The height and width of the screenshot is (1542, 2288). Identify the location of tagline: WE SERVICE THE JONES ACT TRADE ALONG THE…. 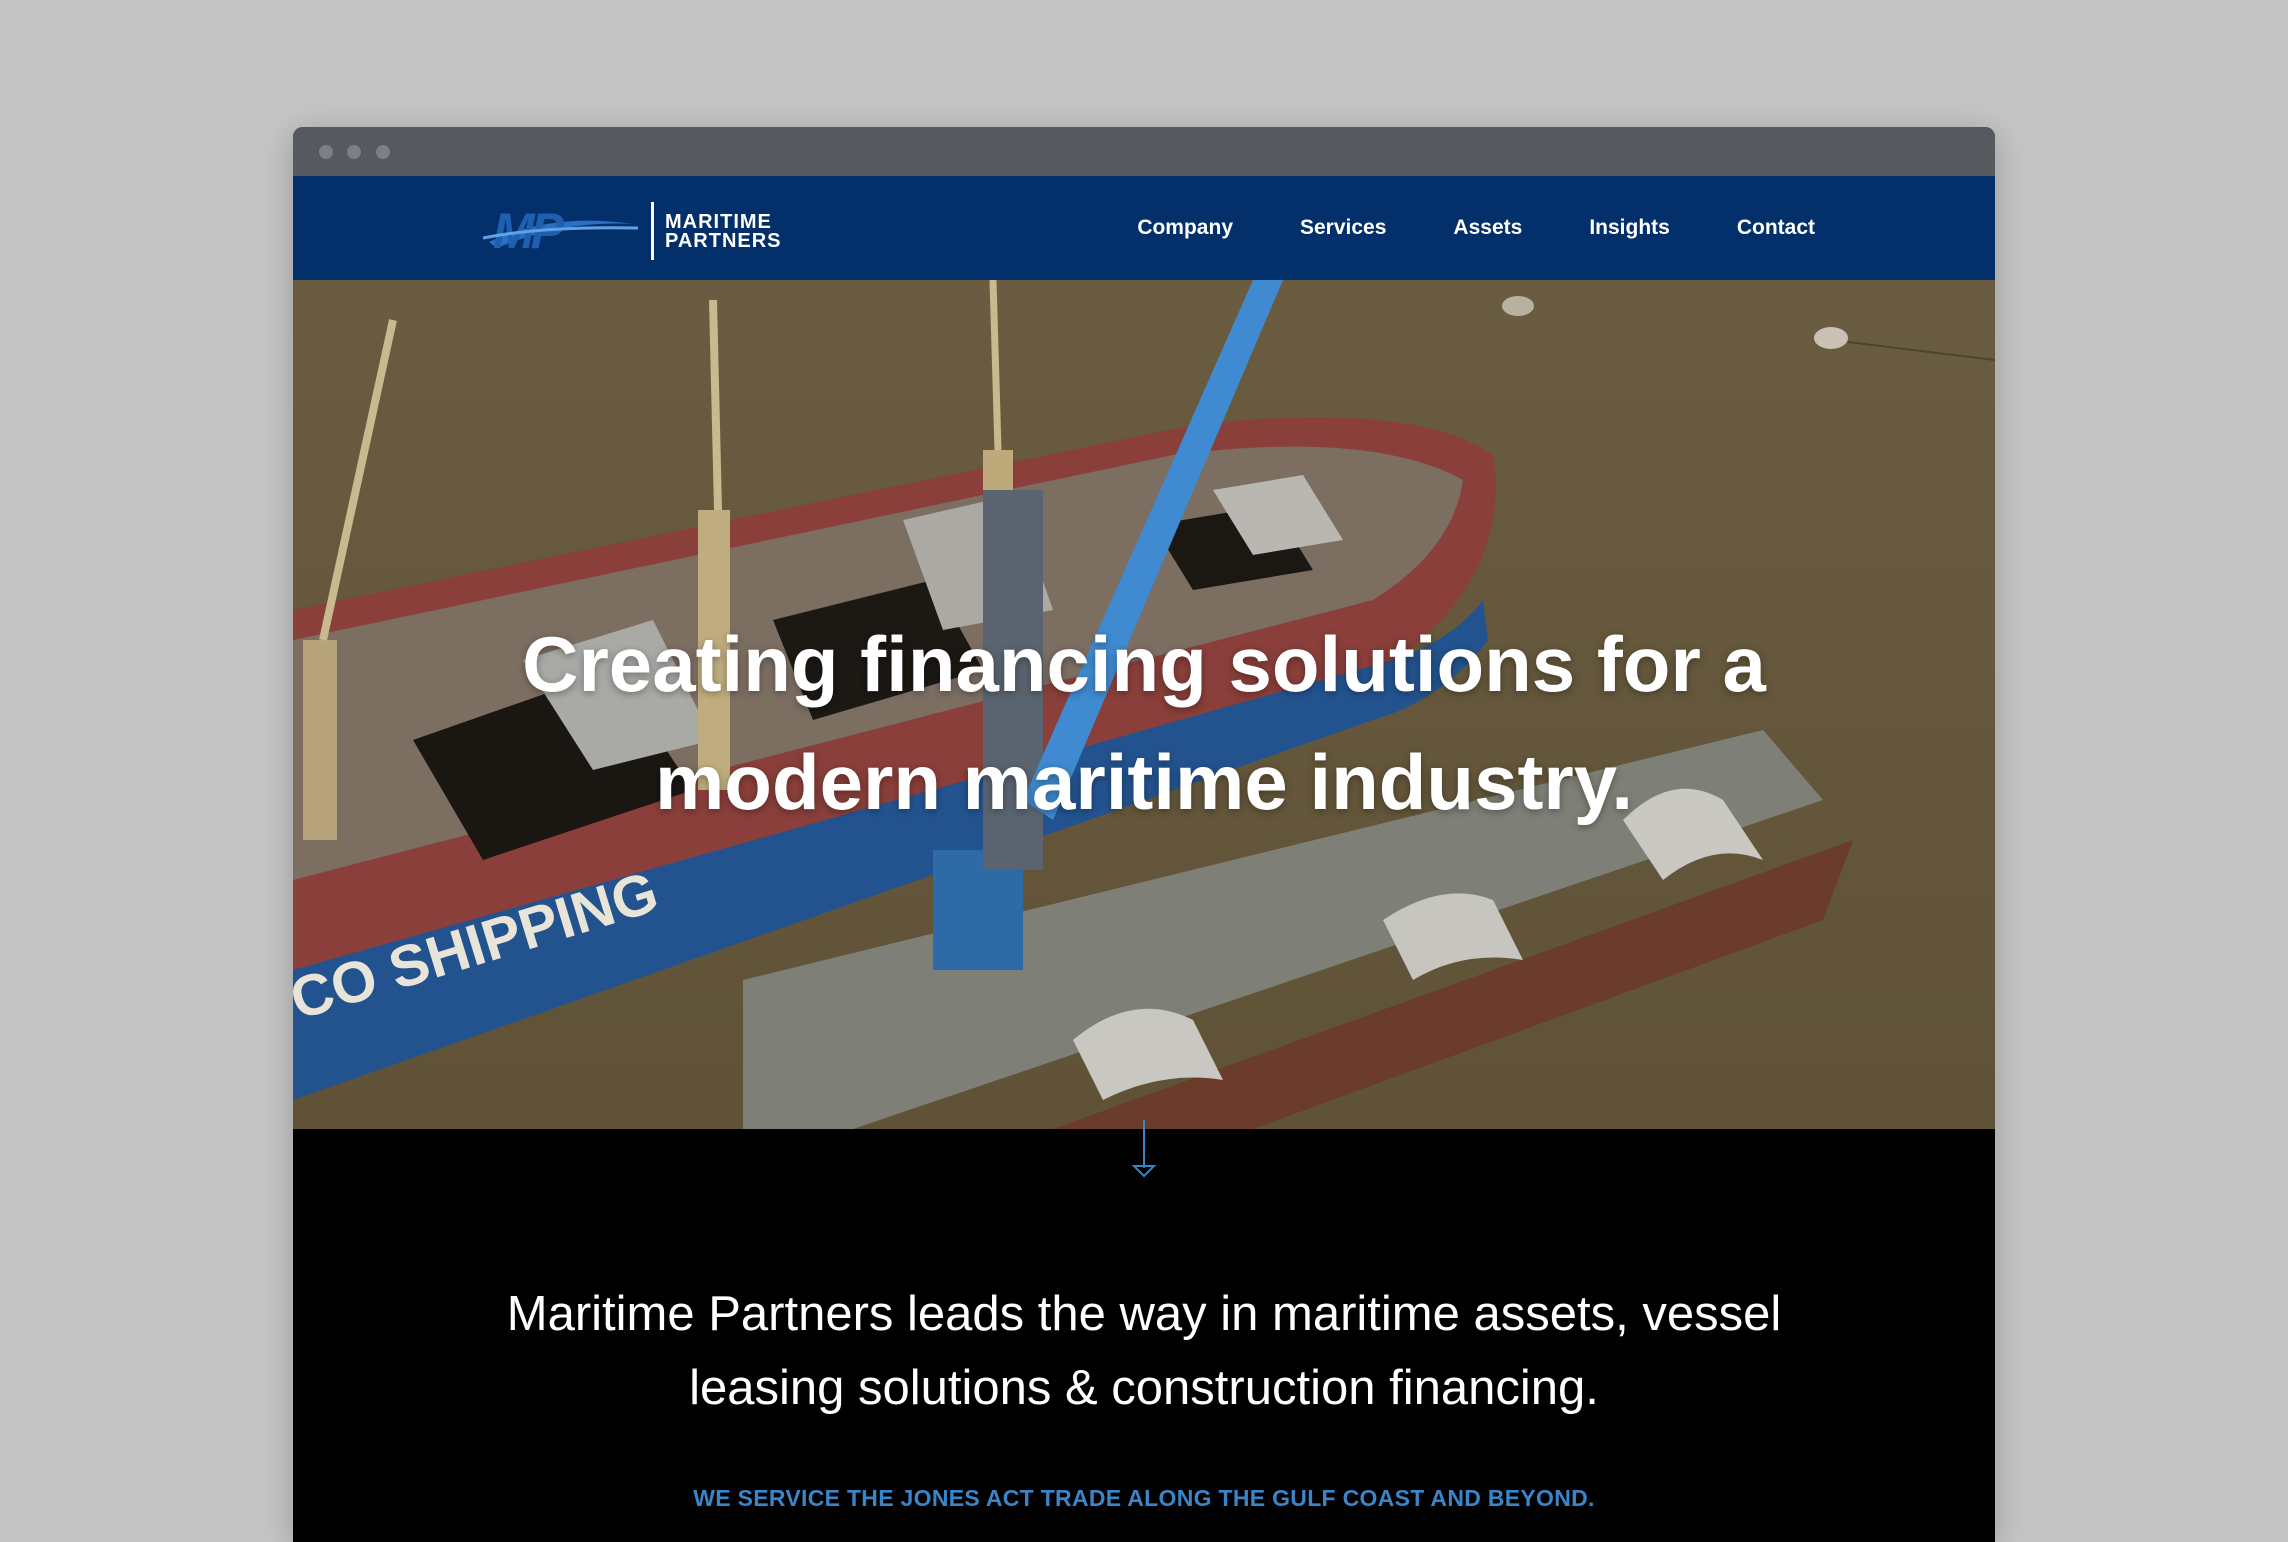
(1144, 1498).